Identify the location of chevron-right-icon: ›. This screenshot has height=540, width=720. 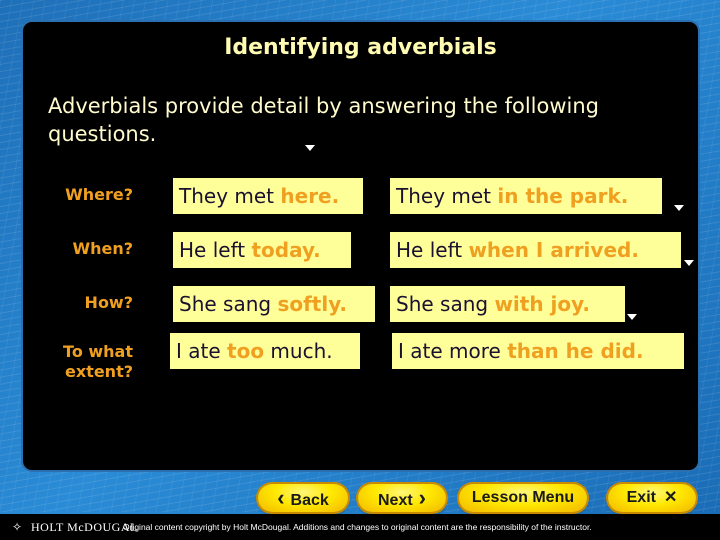
(422, 497).